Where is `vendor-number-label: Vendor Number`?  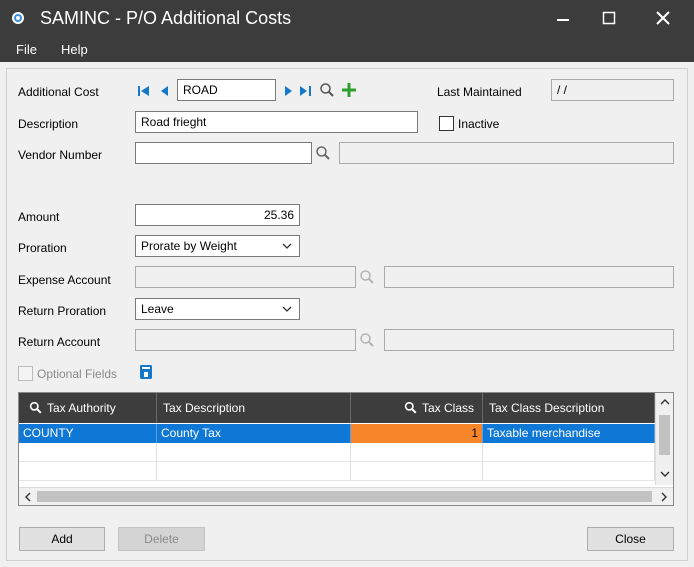
vendor-number-label: Vendor Number is located at coordinates (60, 155).